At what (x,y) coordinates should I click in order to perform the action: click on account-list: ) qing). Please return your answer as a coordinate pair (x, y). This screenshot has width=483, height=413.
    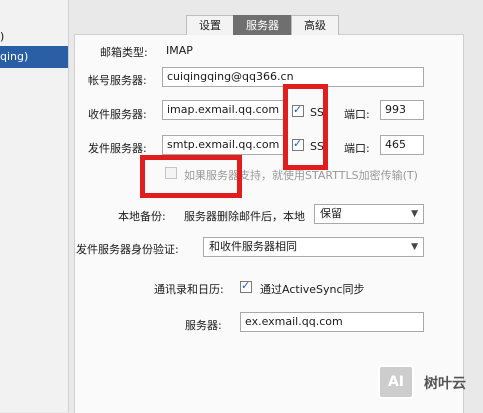
    Looking at the image, I should click on (34, 206).